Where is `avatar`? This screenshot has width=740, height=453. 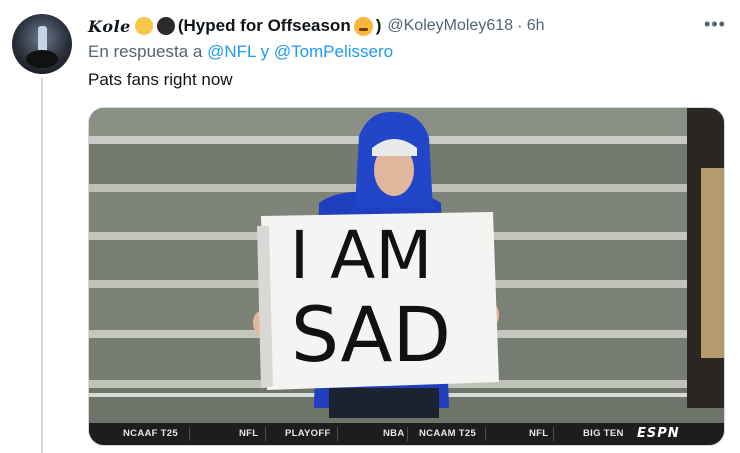
avatar is located at coordinates (42, 44).